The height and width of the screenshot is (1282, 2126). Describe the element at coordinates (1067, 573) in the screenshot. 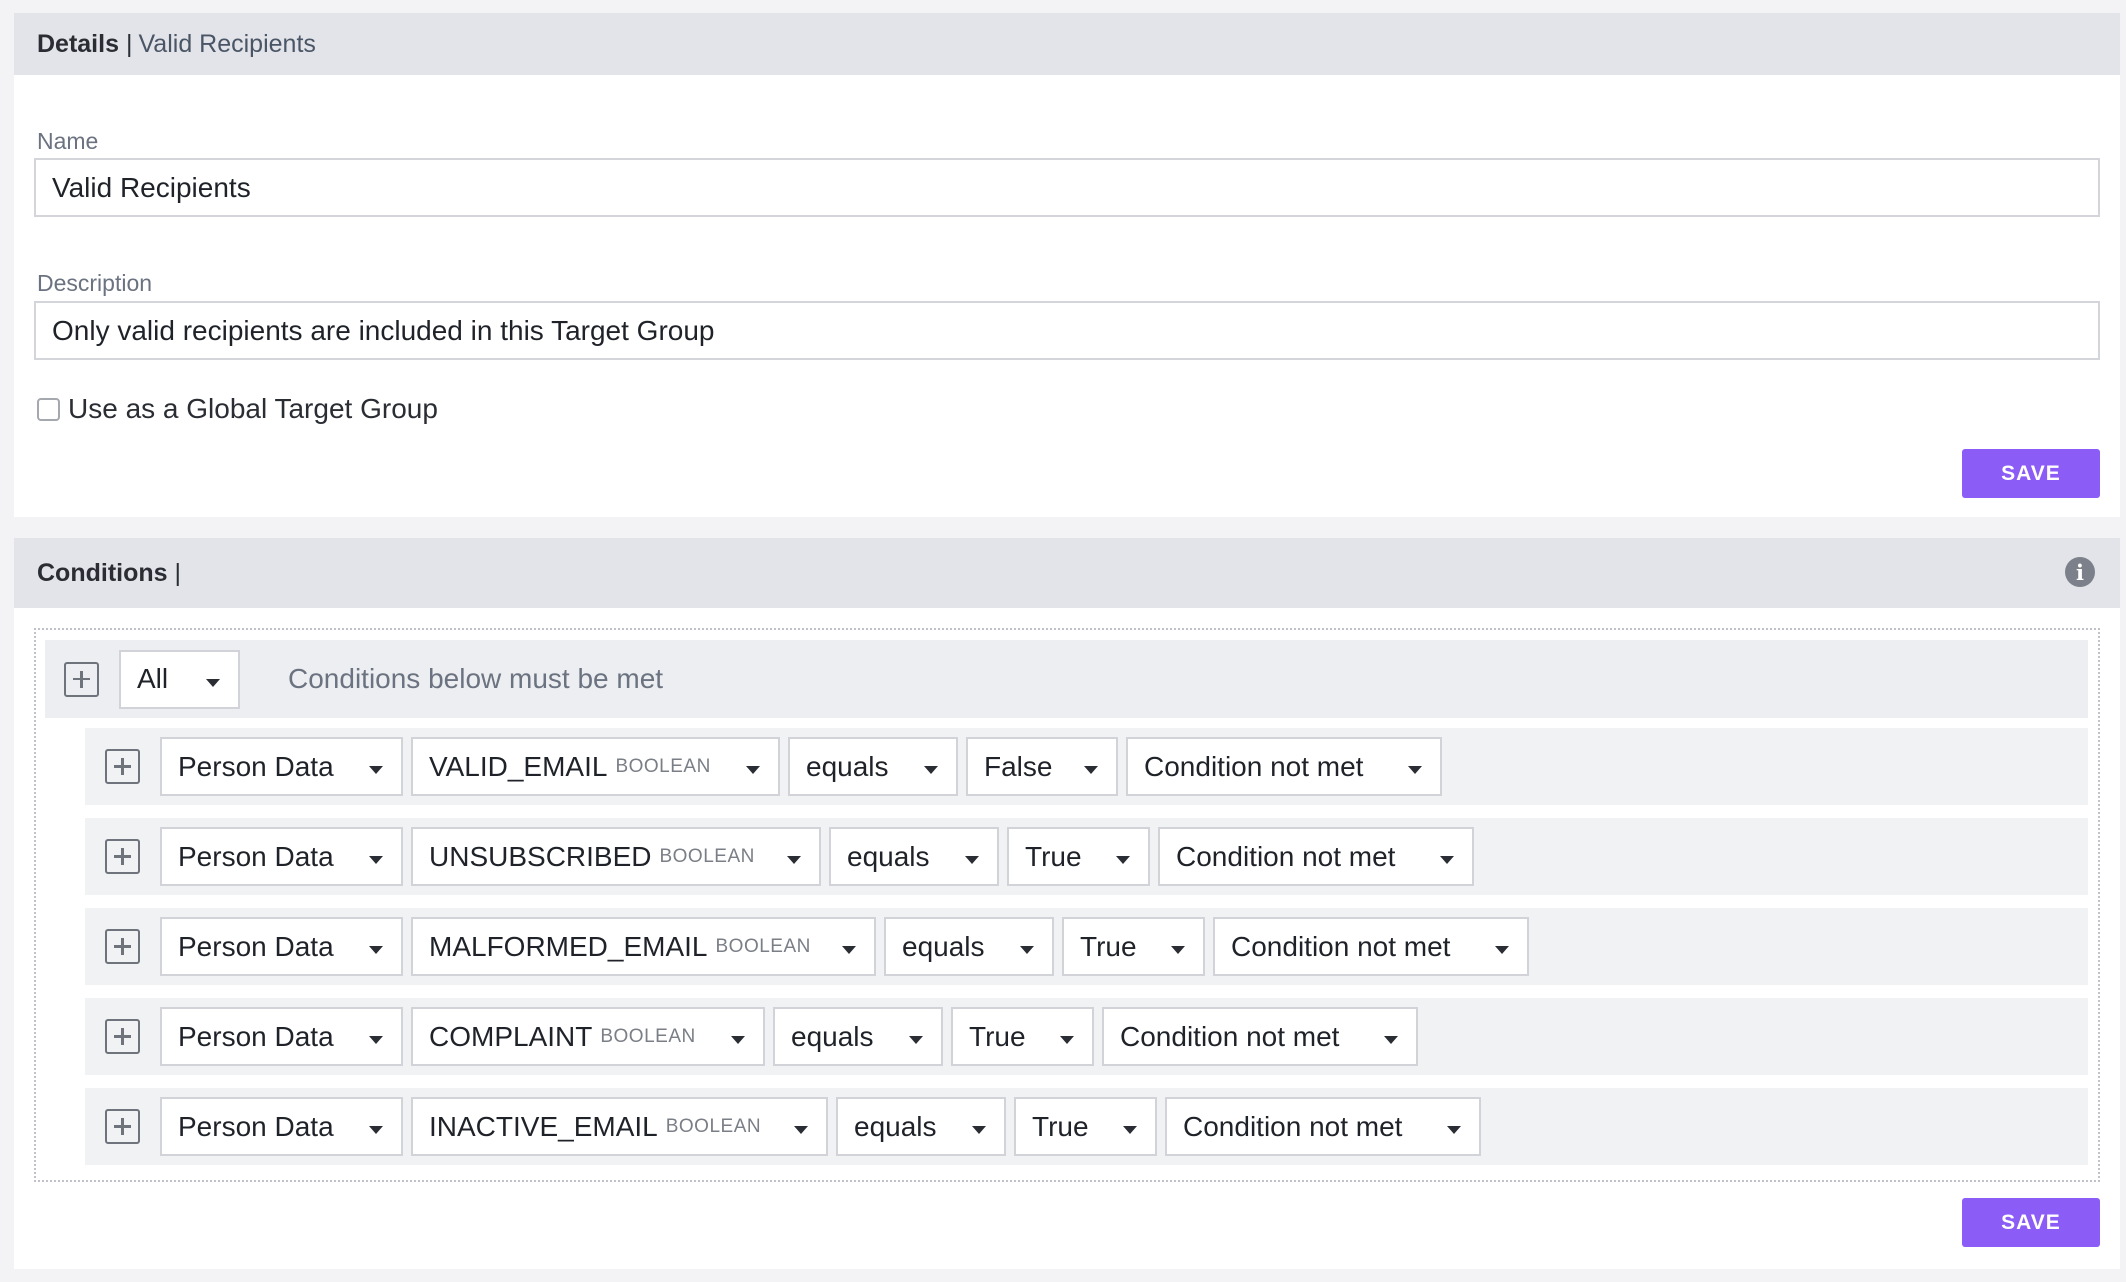

I see `conditions-header: Conditions |` at that location.